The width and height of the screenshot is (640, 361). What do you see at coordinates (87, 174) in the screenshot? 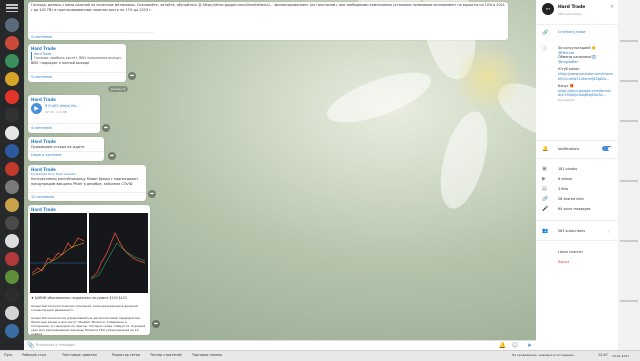
I see `forwarded-from: Forwarded from Hard Investor` at bounding box center [87, 174].